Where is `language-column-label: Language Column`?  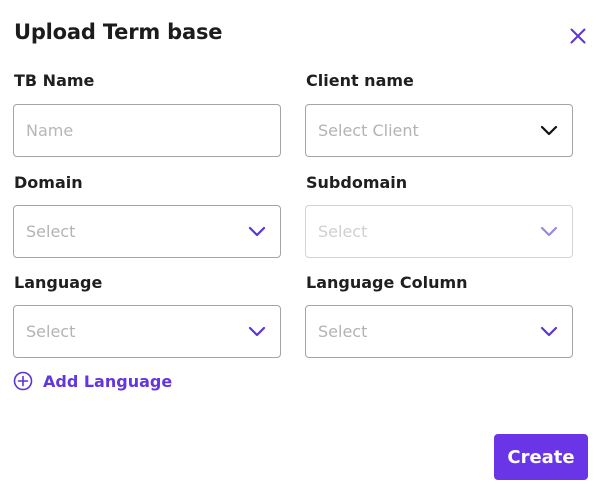
language-column-label: Language Column is located at coordinates (387, 282).